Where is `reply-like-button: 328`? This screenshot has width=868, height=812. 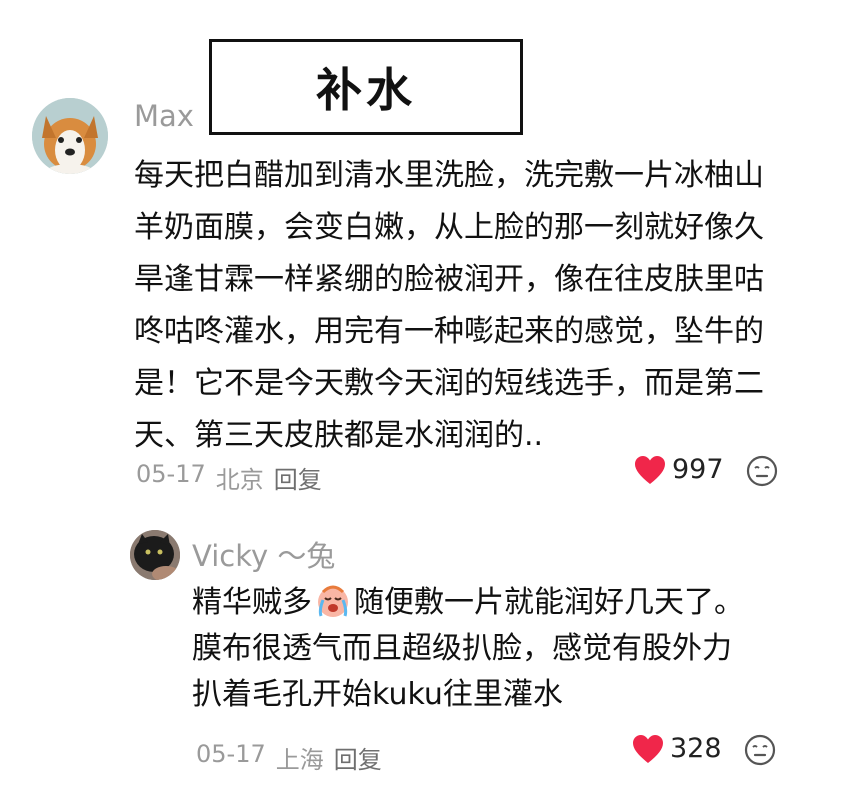 reply-like-button: 328 is located at coordinates (677, 748).